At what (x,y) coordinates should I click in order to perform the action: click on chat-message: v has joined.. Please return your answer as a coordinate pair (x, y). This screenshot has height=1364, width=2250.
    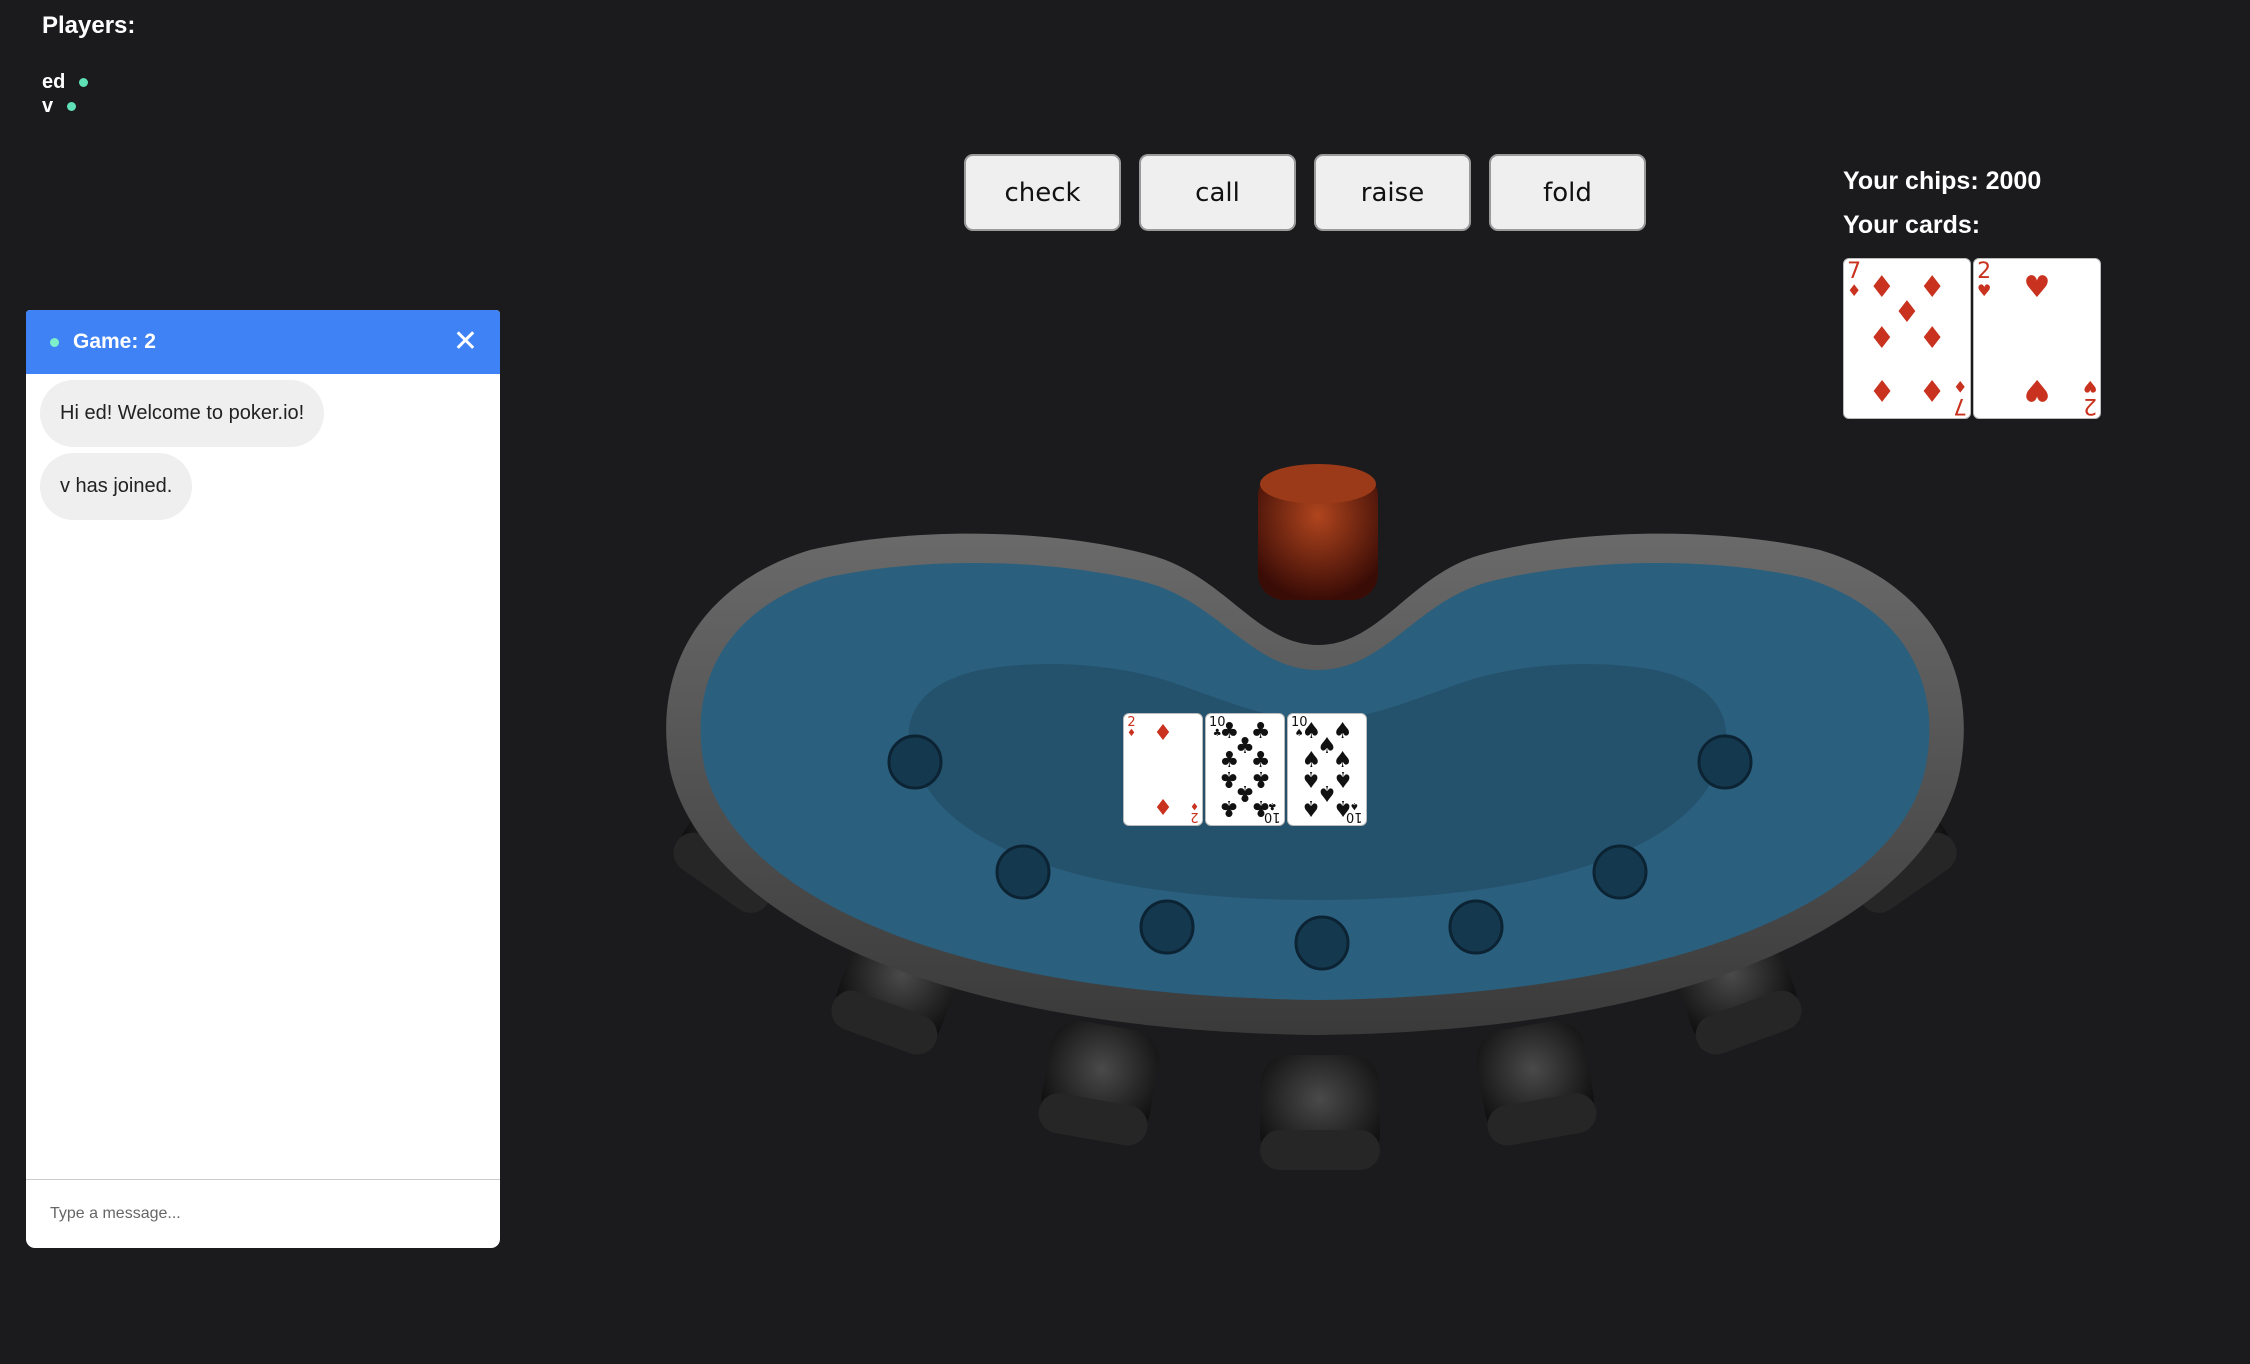
    Looking at the image, I should click on (116, 486).